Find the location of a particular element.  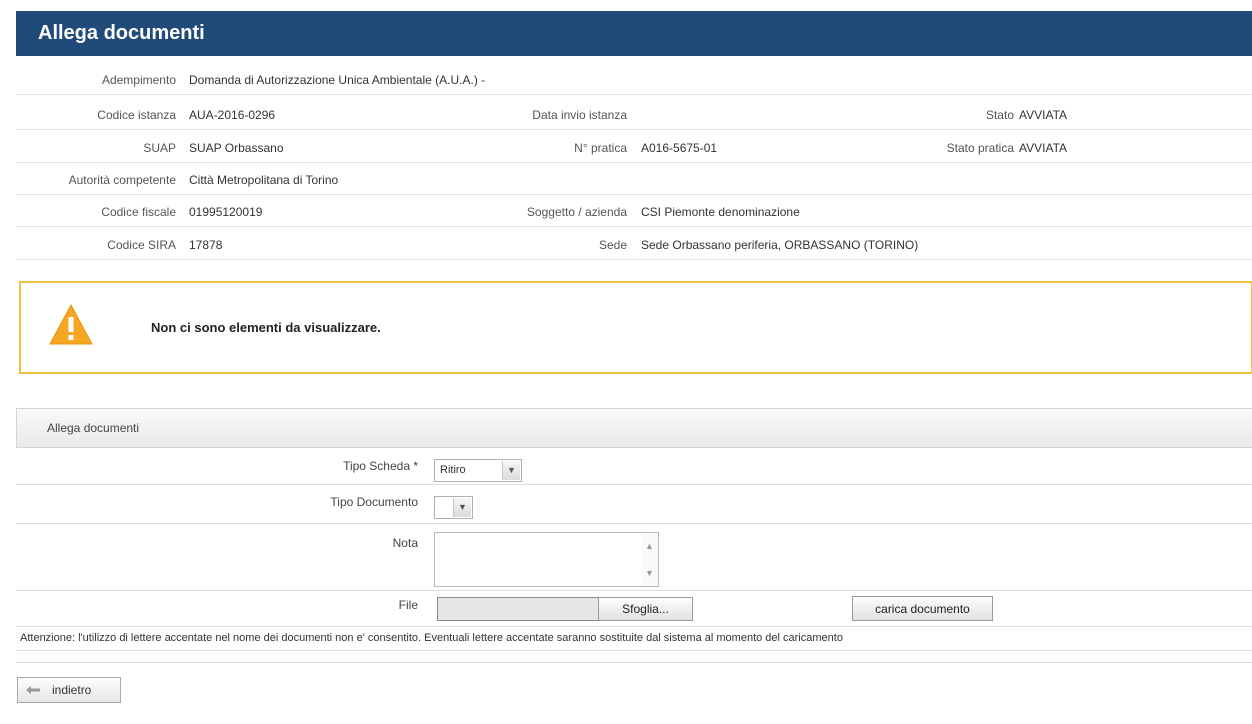

autorita-label: Autorità competente is located at coordinates (122, 180).